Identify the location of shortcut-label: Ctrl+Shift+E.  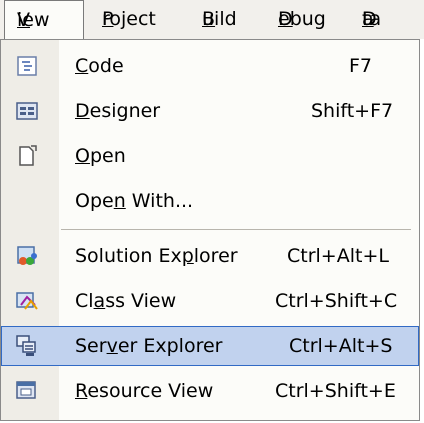
(335, 391).